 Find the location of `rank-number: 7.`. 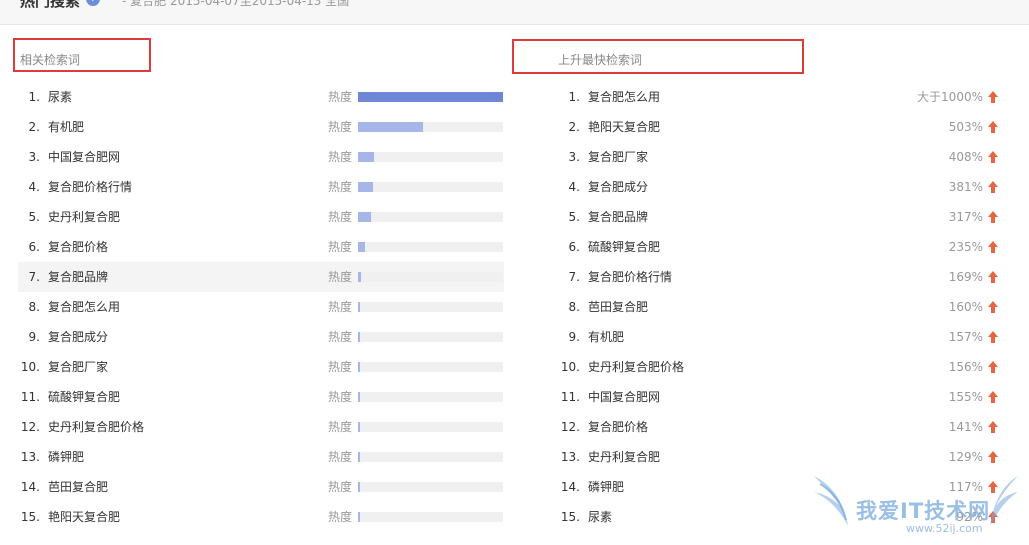

rank-number: 7. is located at coordinates (574, 277).